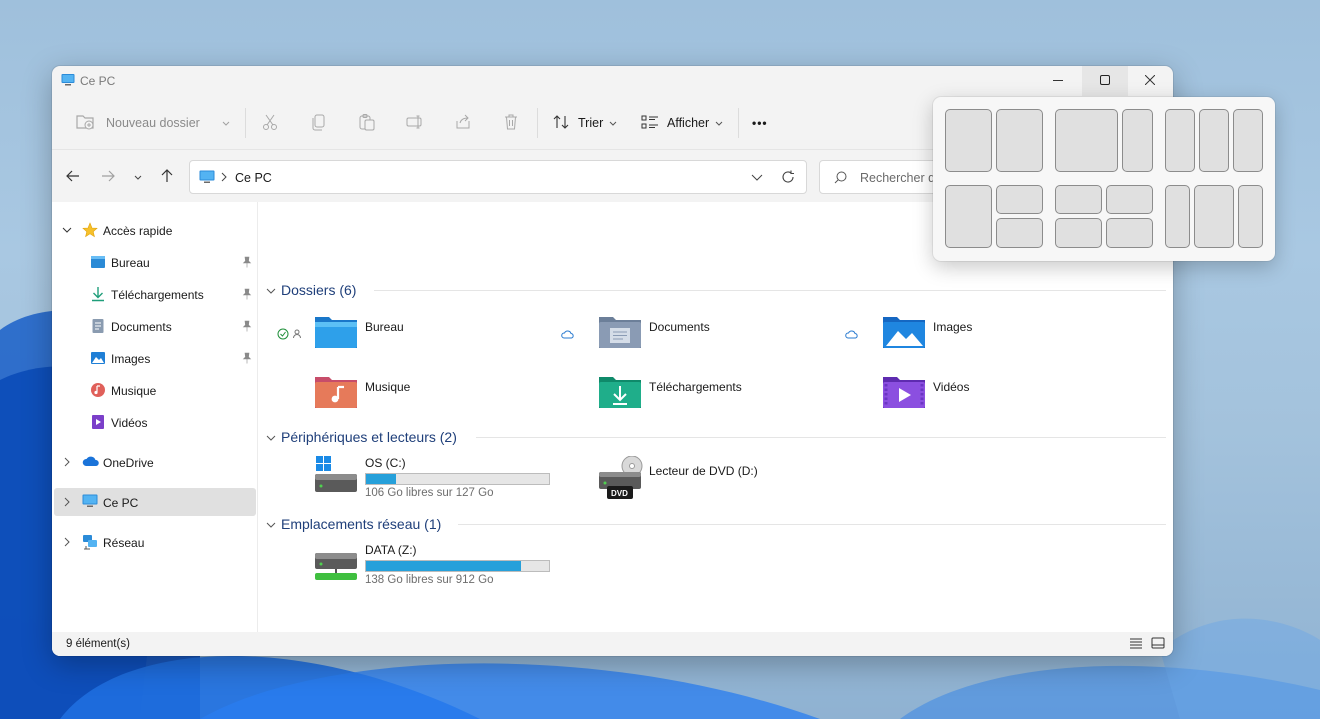  What do you see at coordinates (73, 177) in the screenshot?
I see `back-button` at bounding box center [73, 177].